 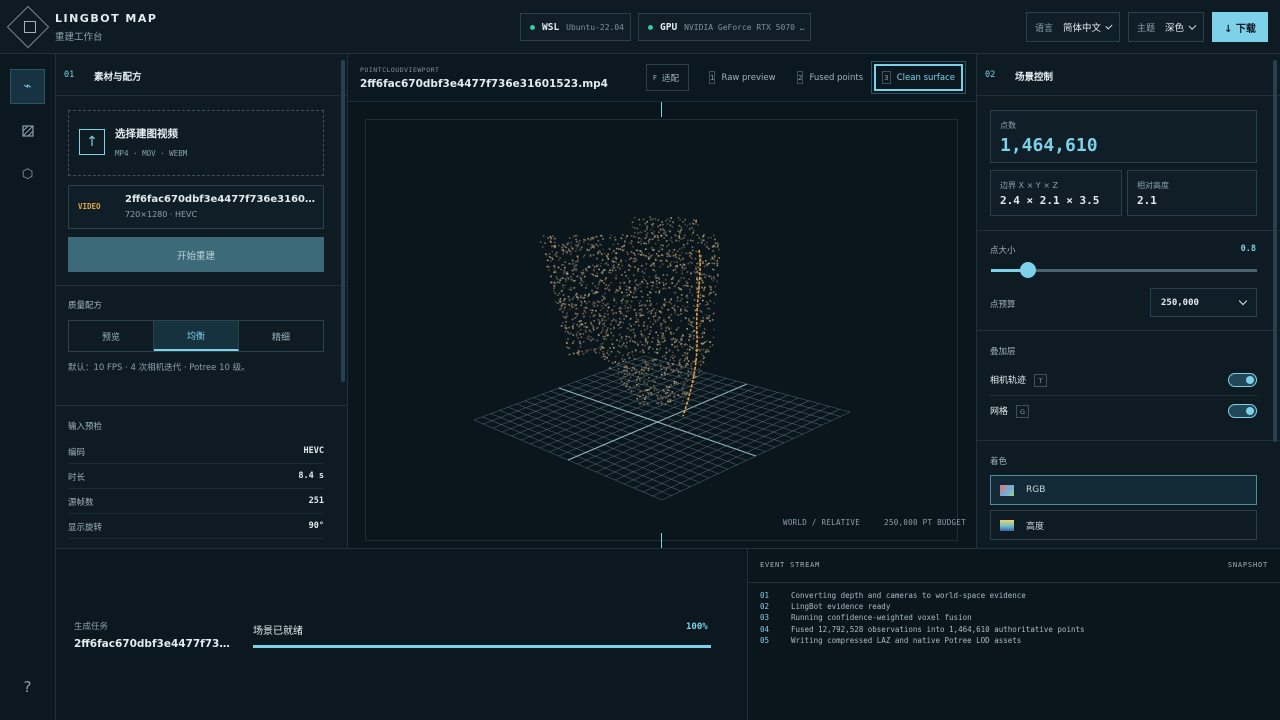 What do you see at coordinates (765, 629) in the screenshot?
I see `event-number: 04` at bounding box center [765, 629].